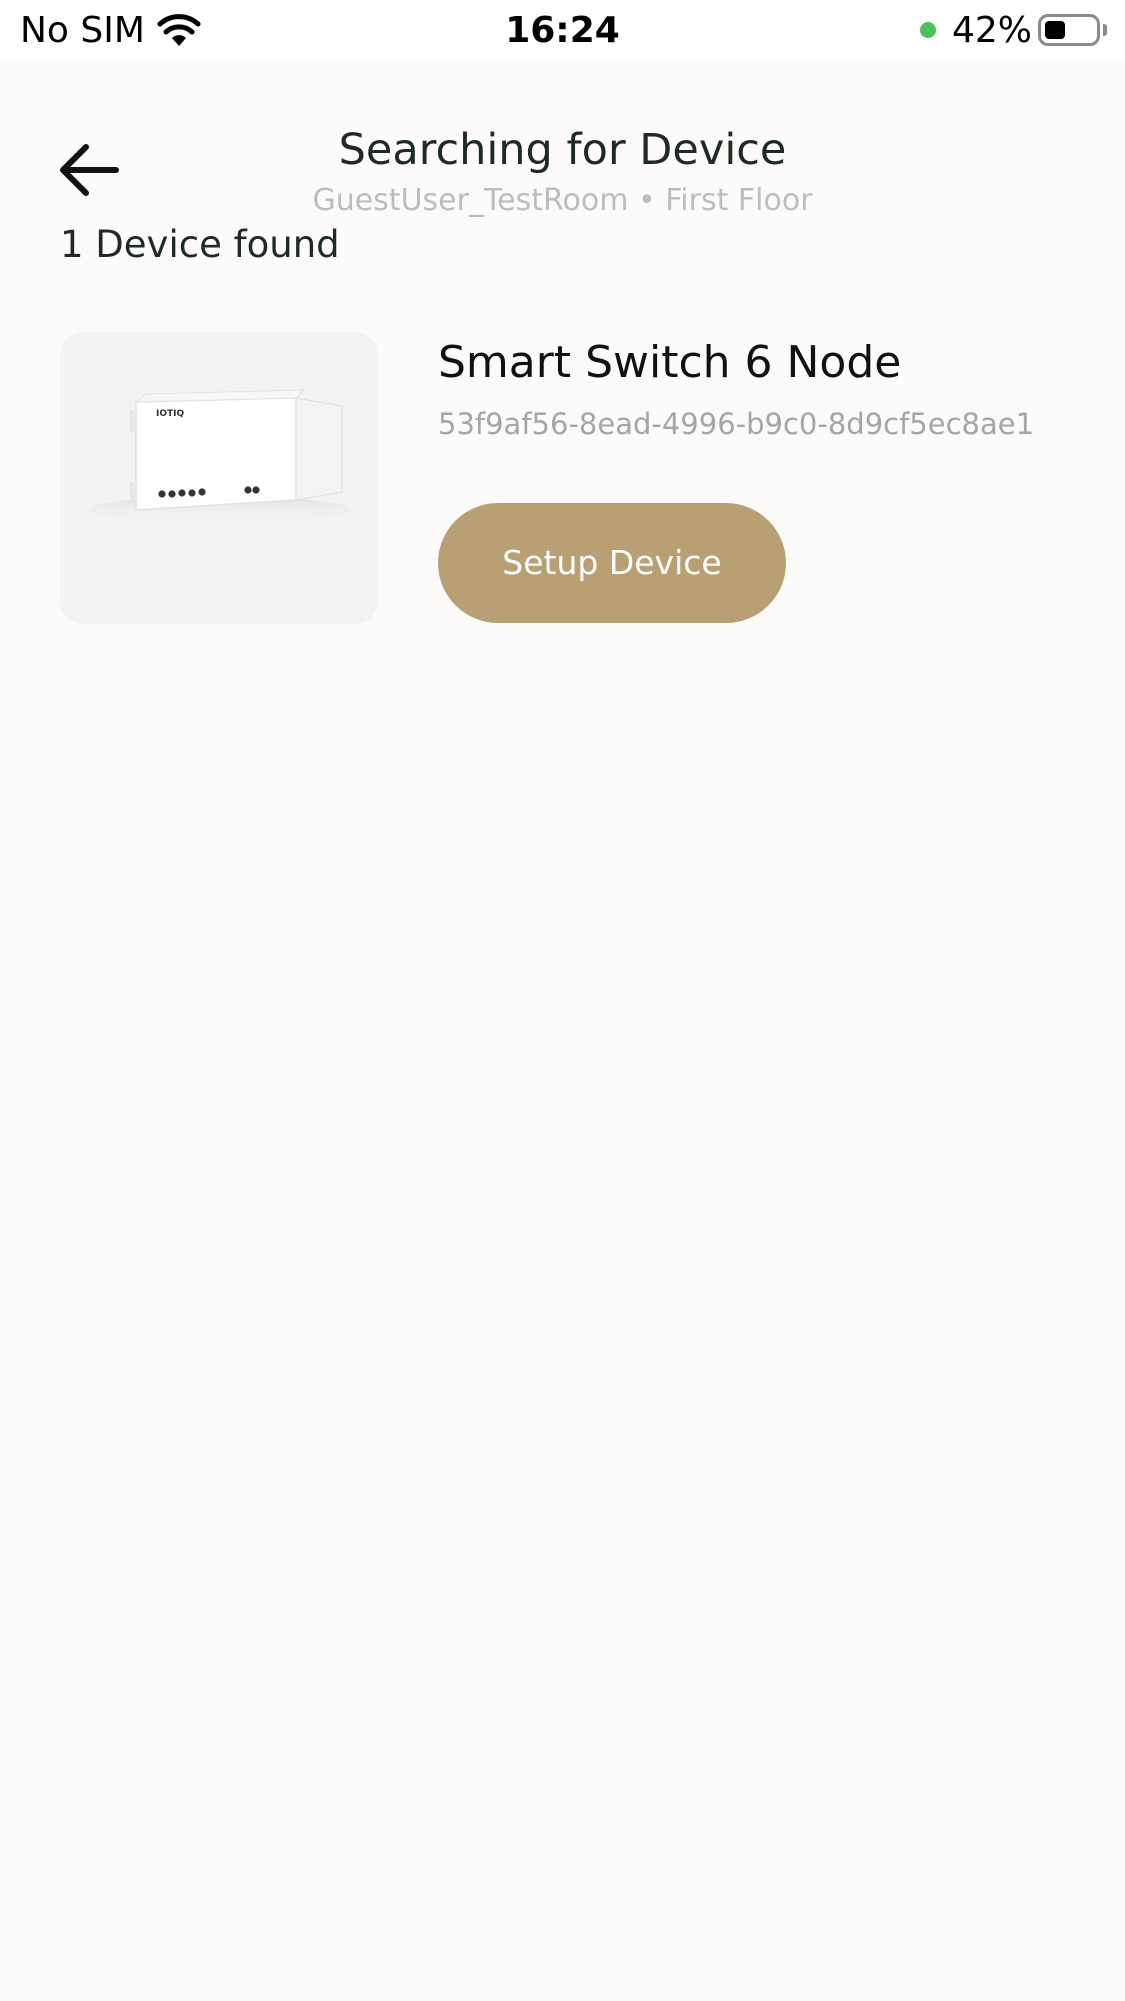 The height and width of the screenshot is (2001, 1125). What do you see at coordinates (736, 424) in the screenshot?
I see `device-id: 53f9af56-8ead-4996-b9c0-8d9cf5ec8ae1` at bounding box center [736, 424].